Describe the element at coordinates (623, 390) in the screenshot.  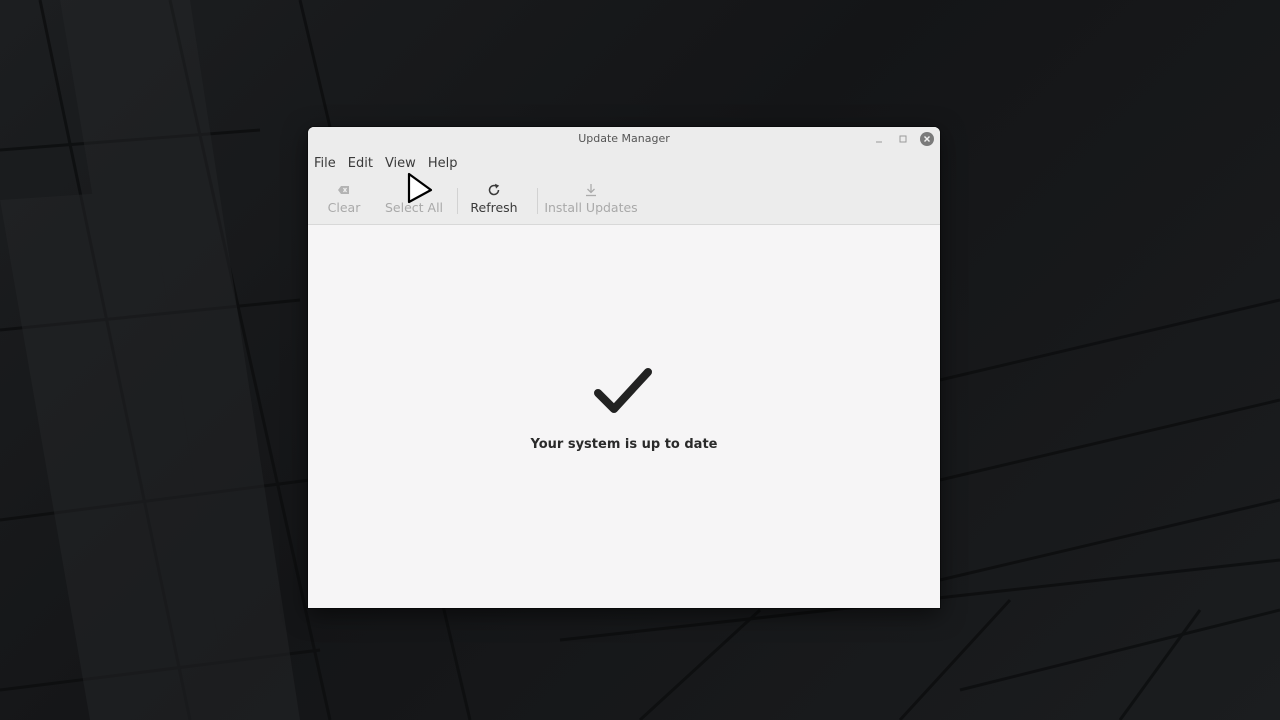
I see `checkmark-icon` at that location.